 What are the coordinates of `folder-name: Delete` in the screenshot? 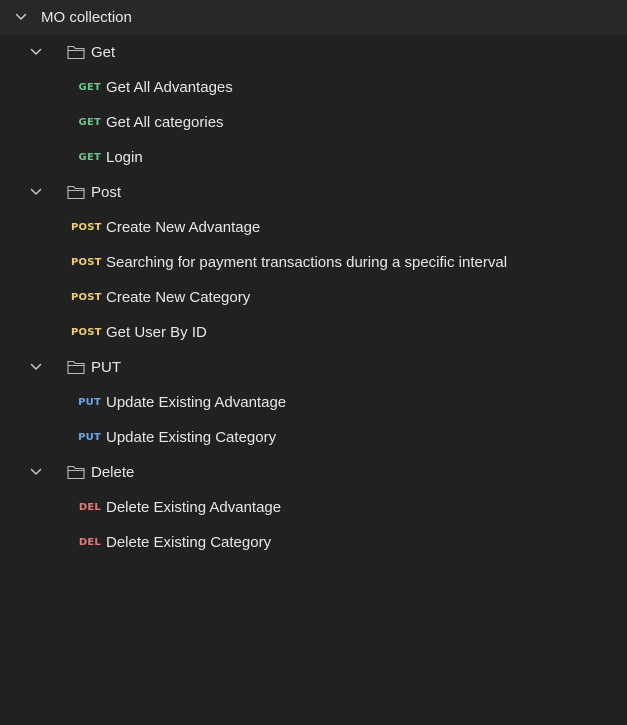 It's located at (113, 472).